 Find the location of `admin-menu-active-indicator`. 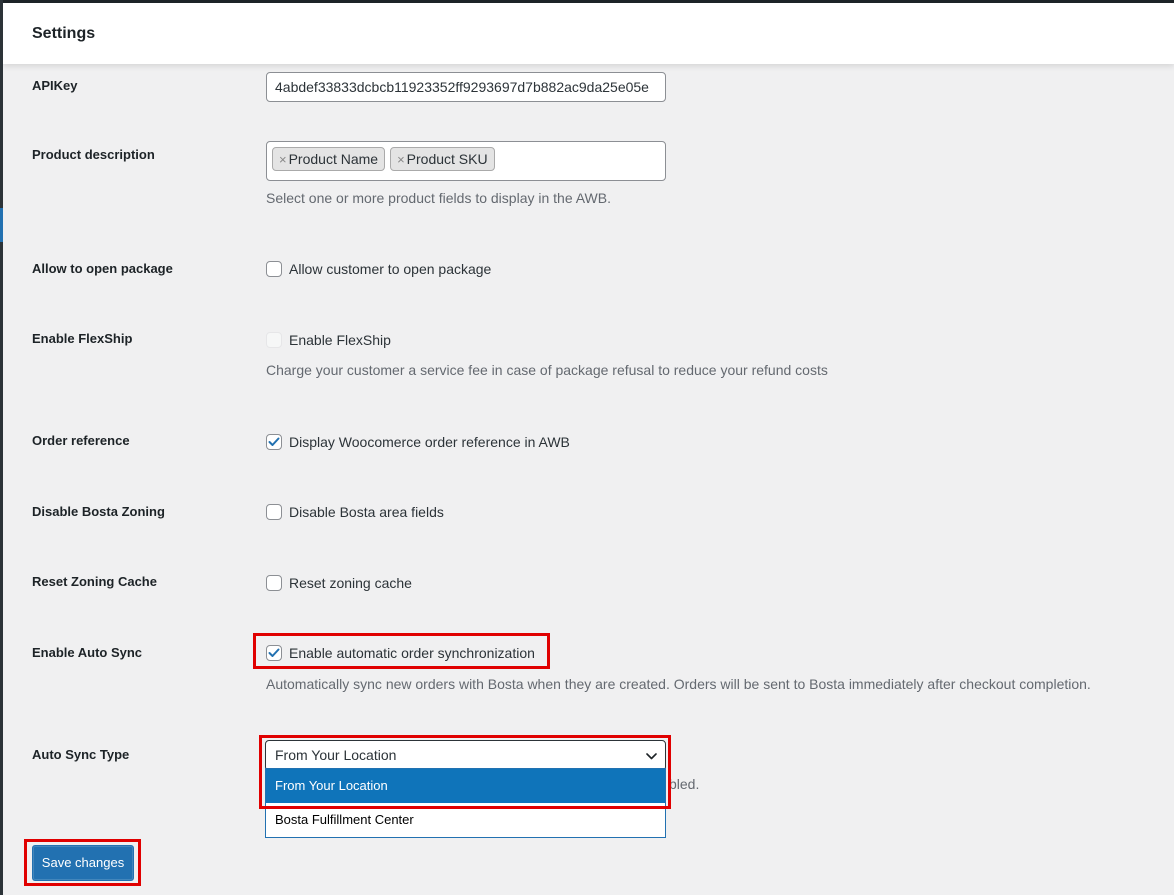

admin-menu-active-indicator is located at coordinates (1, 225).